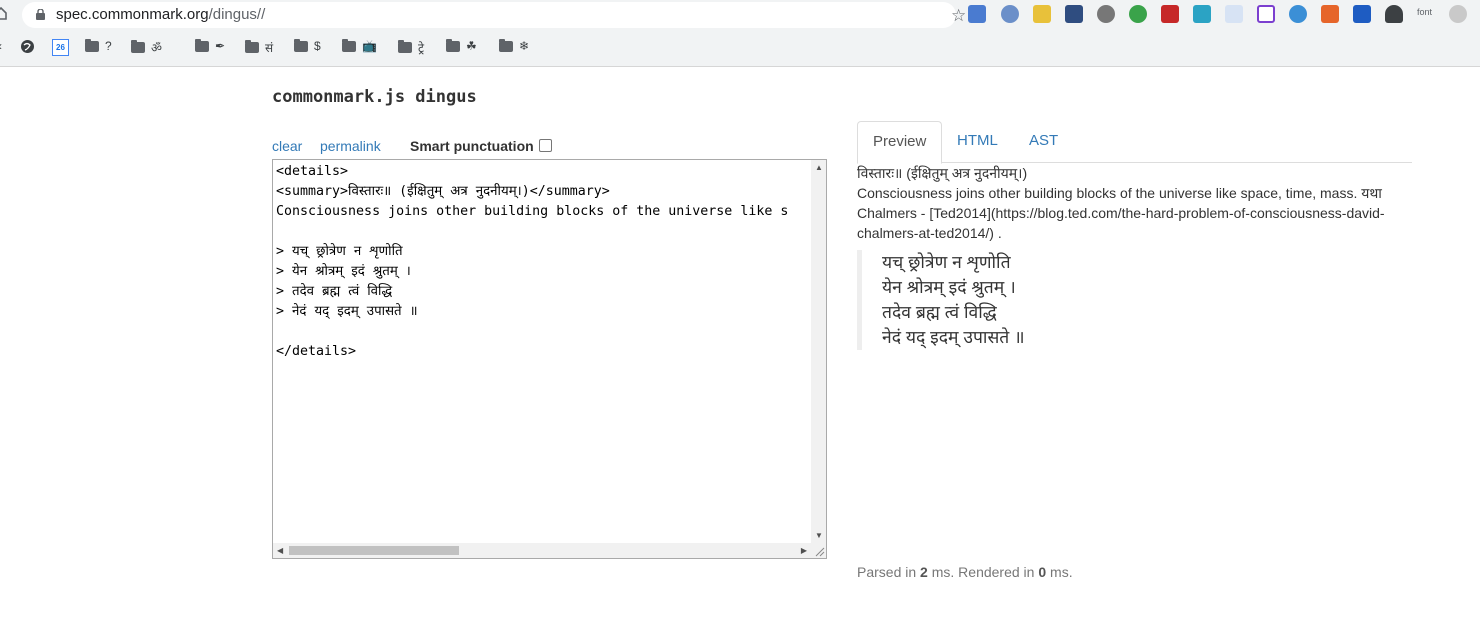 This screenshot has width=1480, height=642. I want to click on balloon-extension-icon, so click(1458, 14).